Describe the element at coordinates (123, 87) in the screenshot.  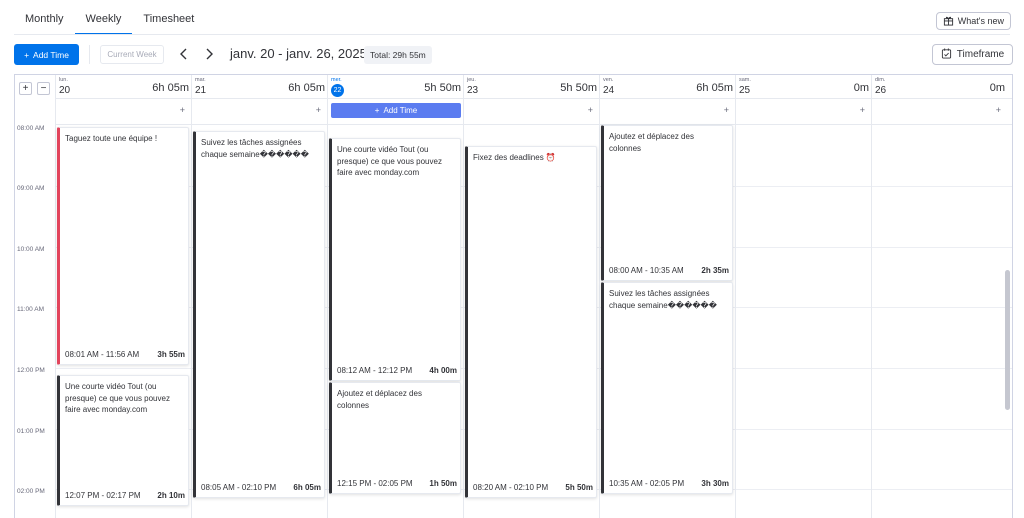
I see `day-header: lun. 20 6h 05m` at that location.